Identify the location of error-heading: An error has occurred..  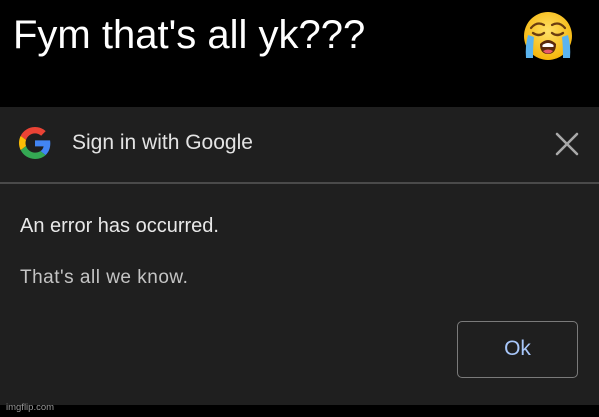
(119, 226).